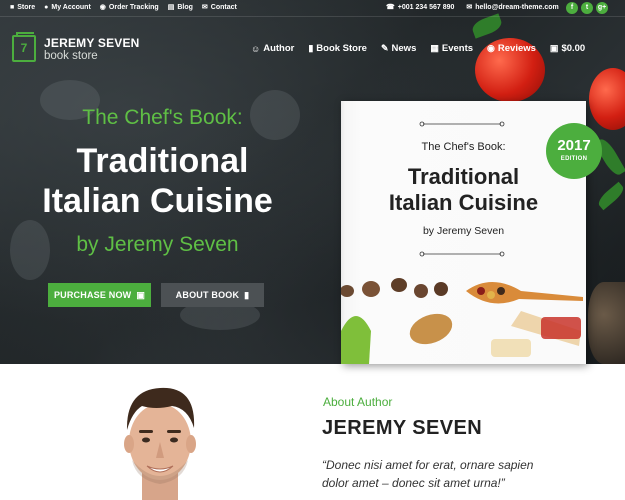 This screenshot has height=500, width=625. Describe the element at coordinates (133, 7) in the screenshot. I see `top-link-label: Order Tracking` at that location.